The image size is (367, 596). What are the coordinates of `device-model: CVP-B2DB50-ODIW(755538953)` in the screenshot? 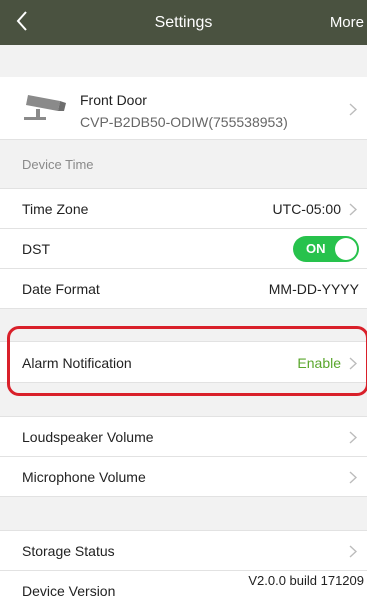 It's located at (184, 122).